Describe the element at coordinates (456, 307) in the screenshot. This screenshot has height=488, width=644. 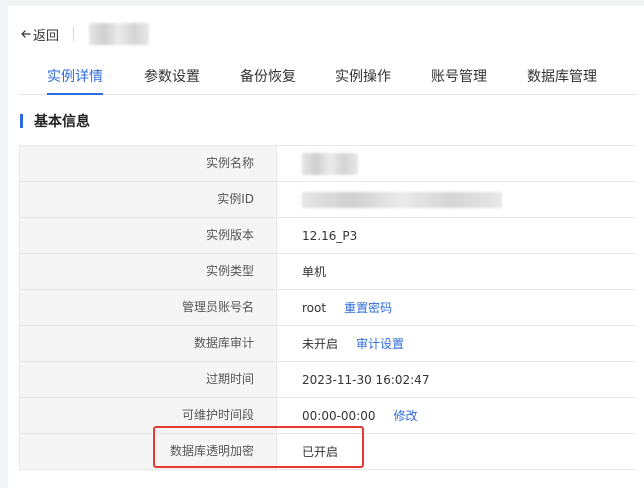
I see `admin-account-value: root 重置密码` at that location.